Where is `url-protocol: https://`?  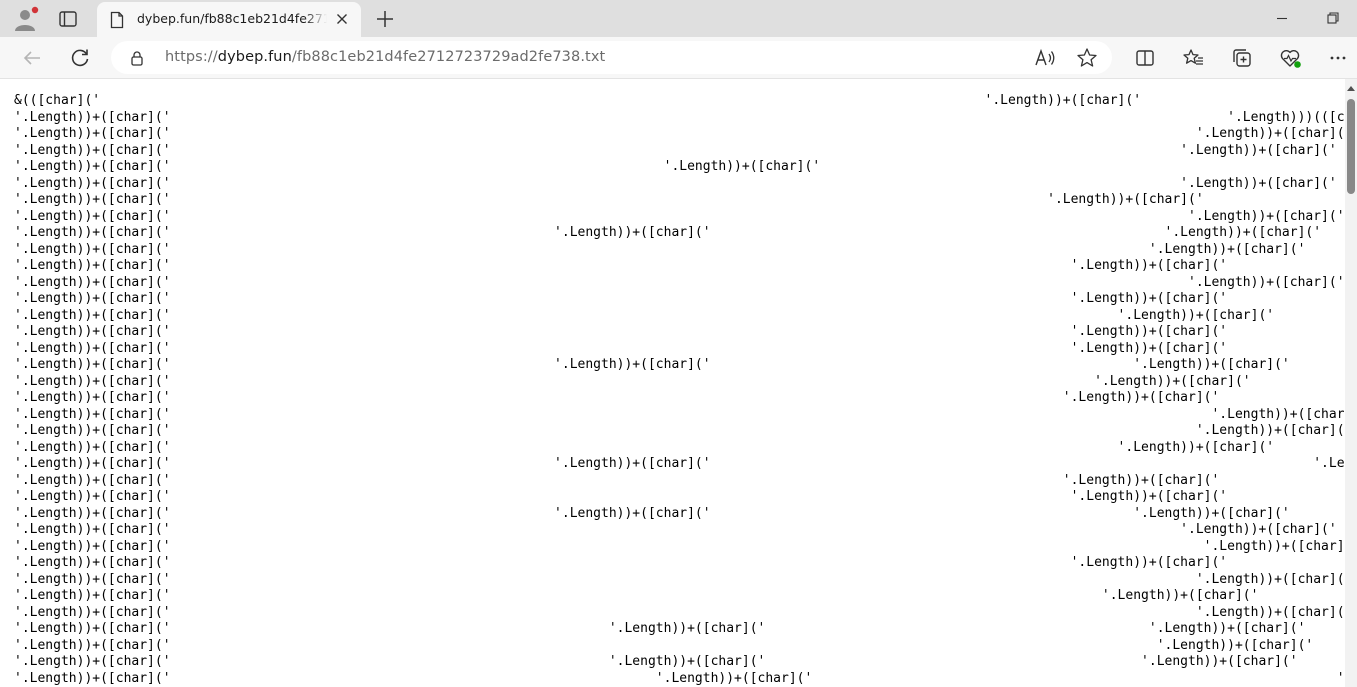 url-protocol: https:// is located at coordinates (191, 57).